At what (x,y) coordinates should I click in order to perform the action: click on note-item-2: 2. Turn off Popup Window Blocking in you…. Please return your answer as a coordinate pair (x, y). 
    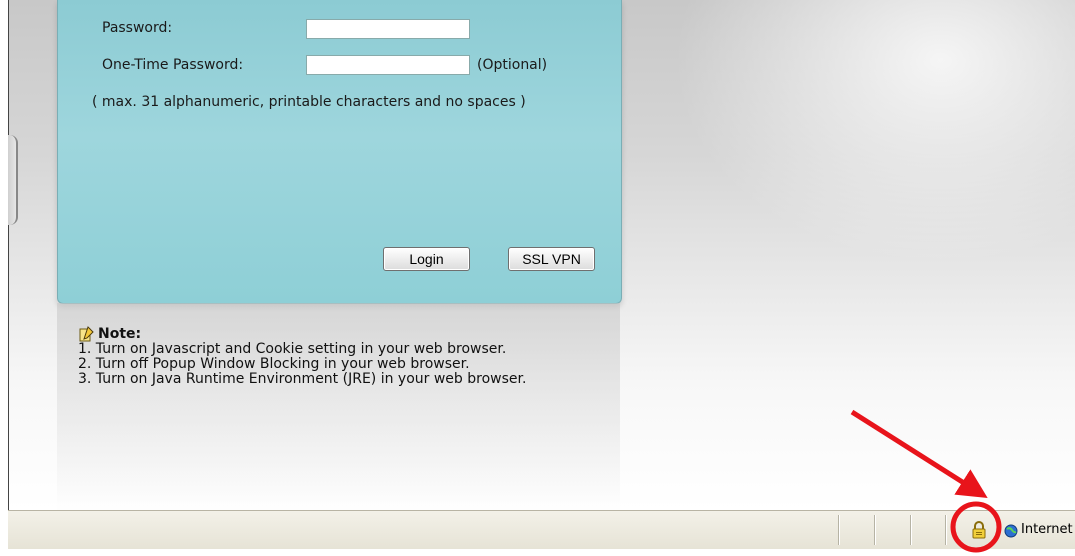
    Looking at the image, I should click on (274, 364).